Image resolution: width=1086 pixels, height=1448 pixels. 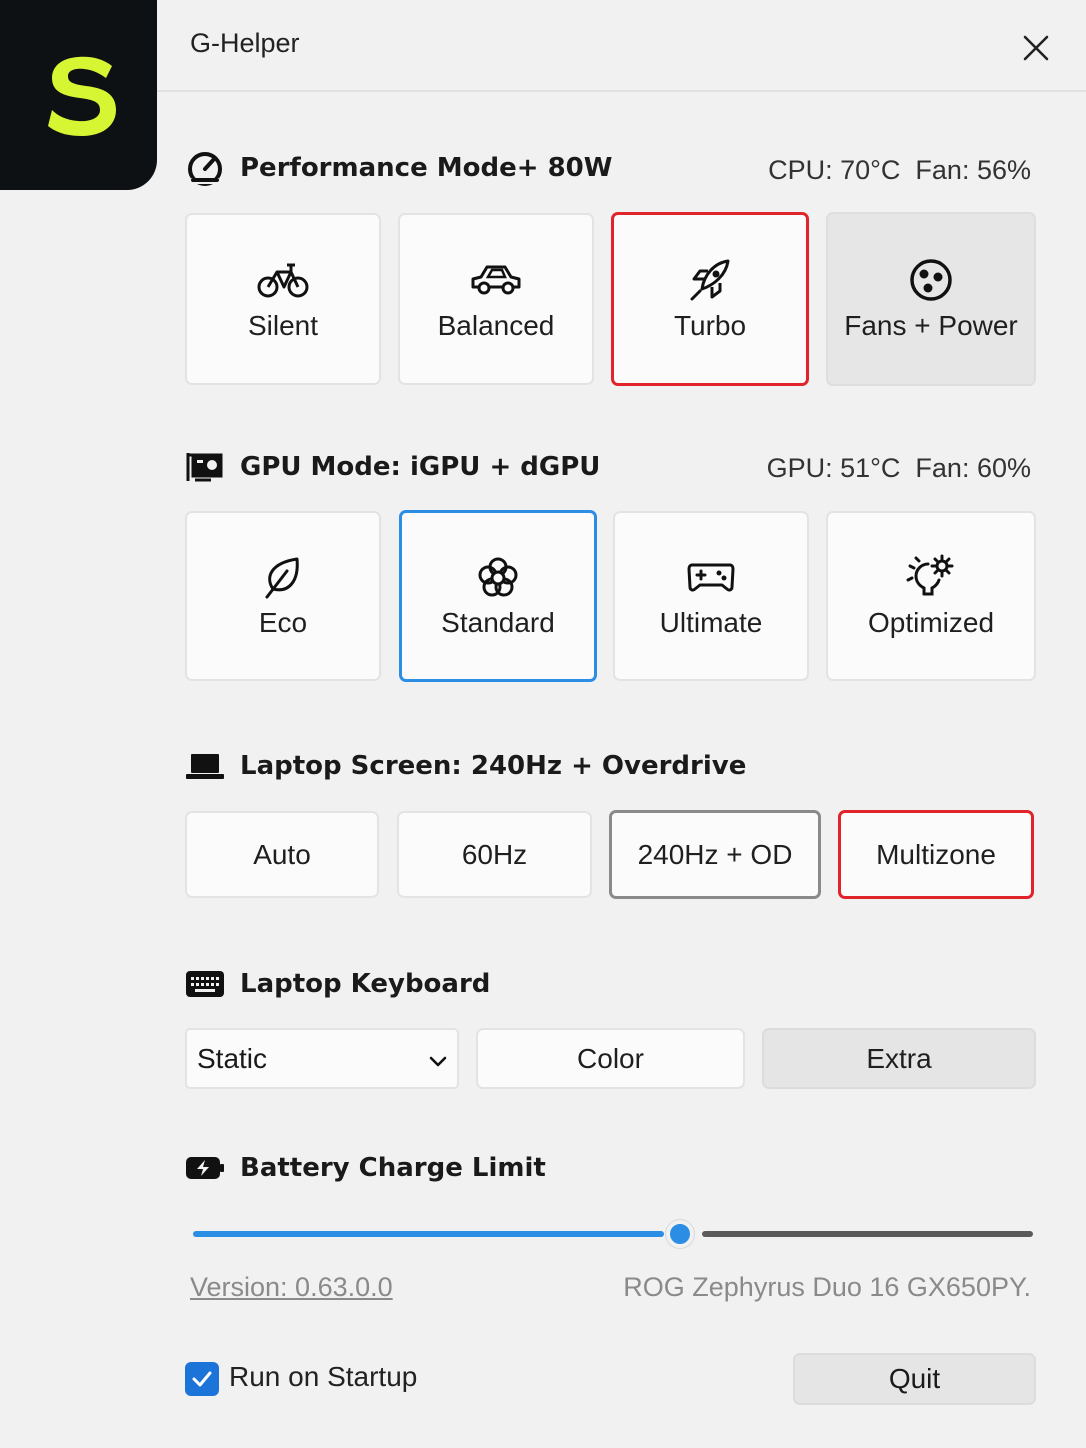 I want to click on mode-turbo-button: Turbo, so click(x=710, y=299).